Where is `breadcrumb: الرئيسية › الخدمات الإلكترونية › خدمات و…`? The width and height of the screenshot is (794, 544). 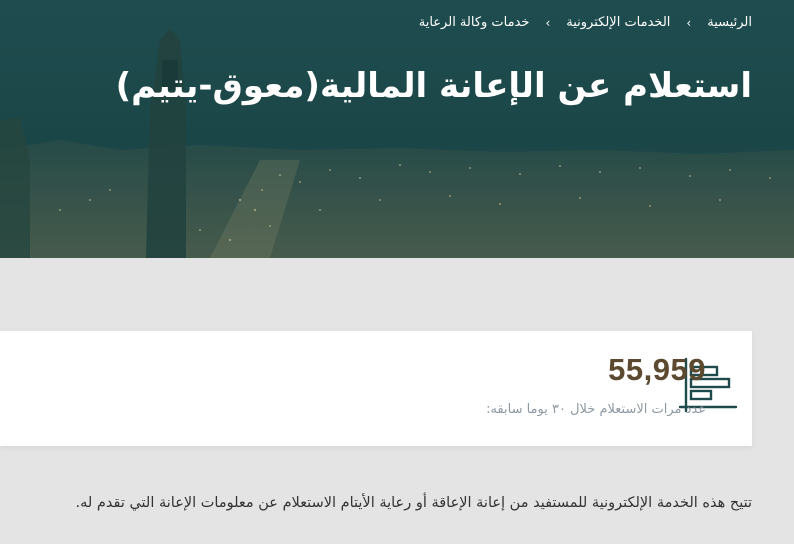
breadcrumb: الرئيسية › الخدمات الإلكترونية › خدمات و… is located at coordinates (585, 22).